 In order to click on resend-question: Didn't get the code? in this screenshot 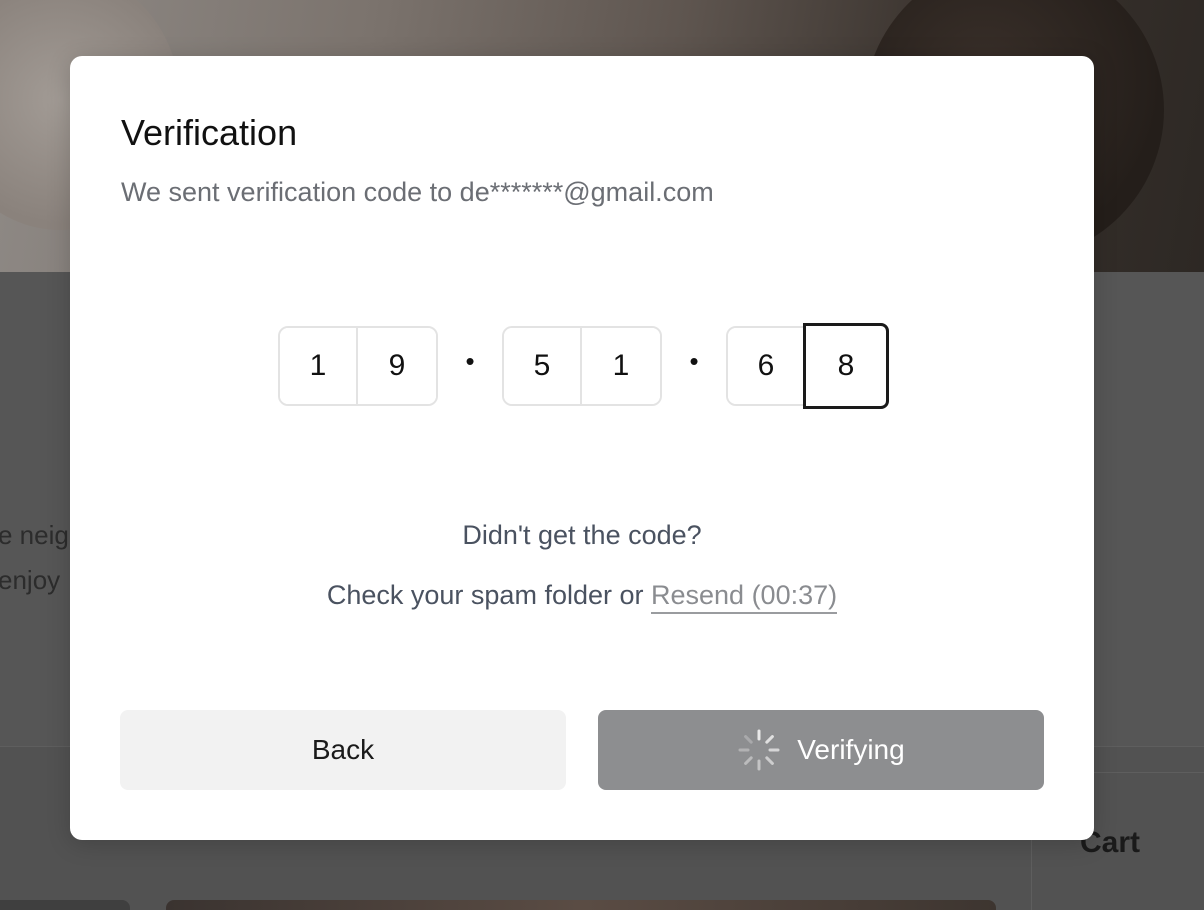, I will do `click(582, 535)`.